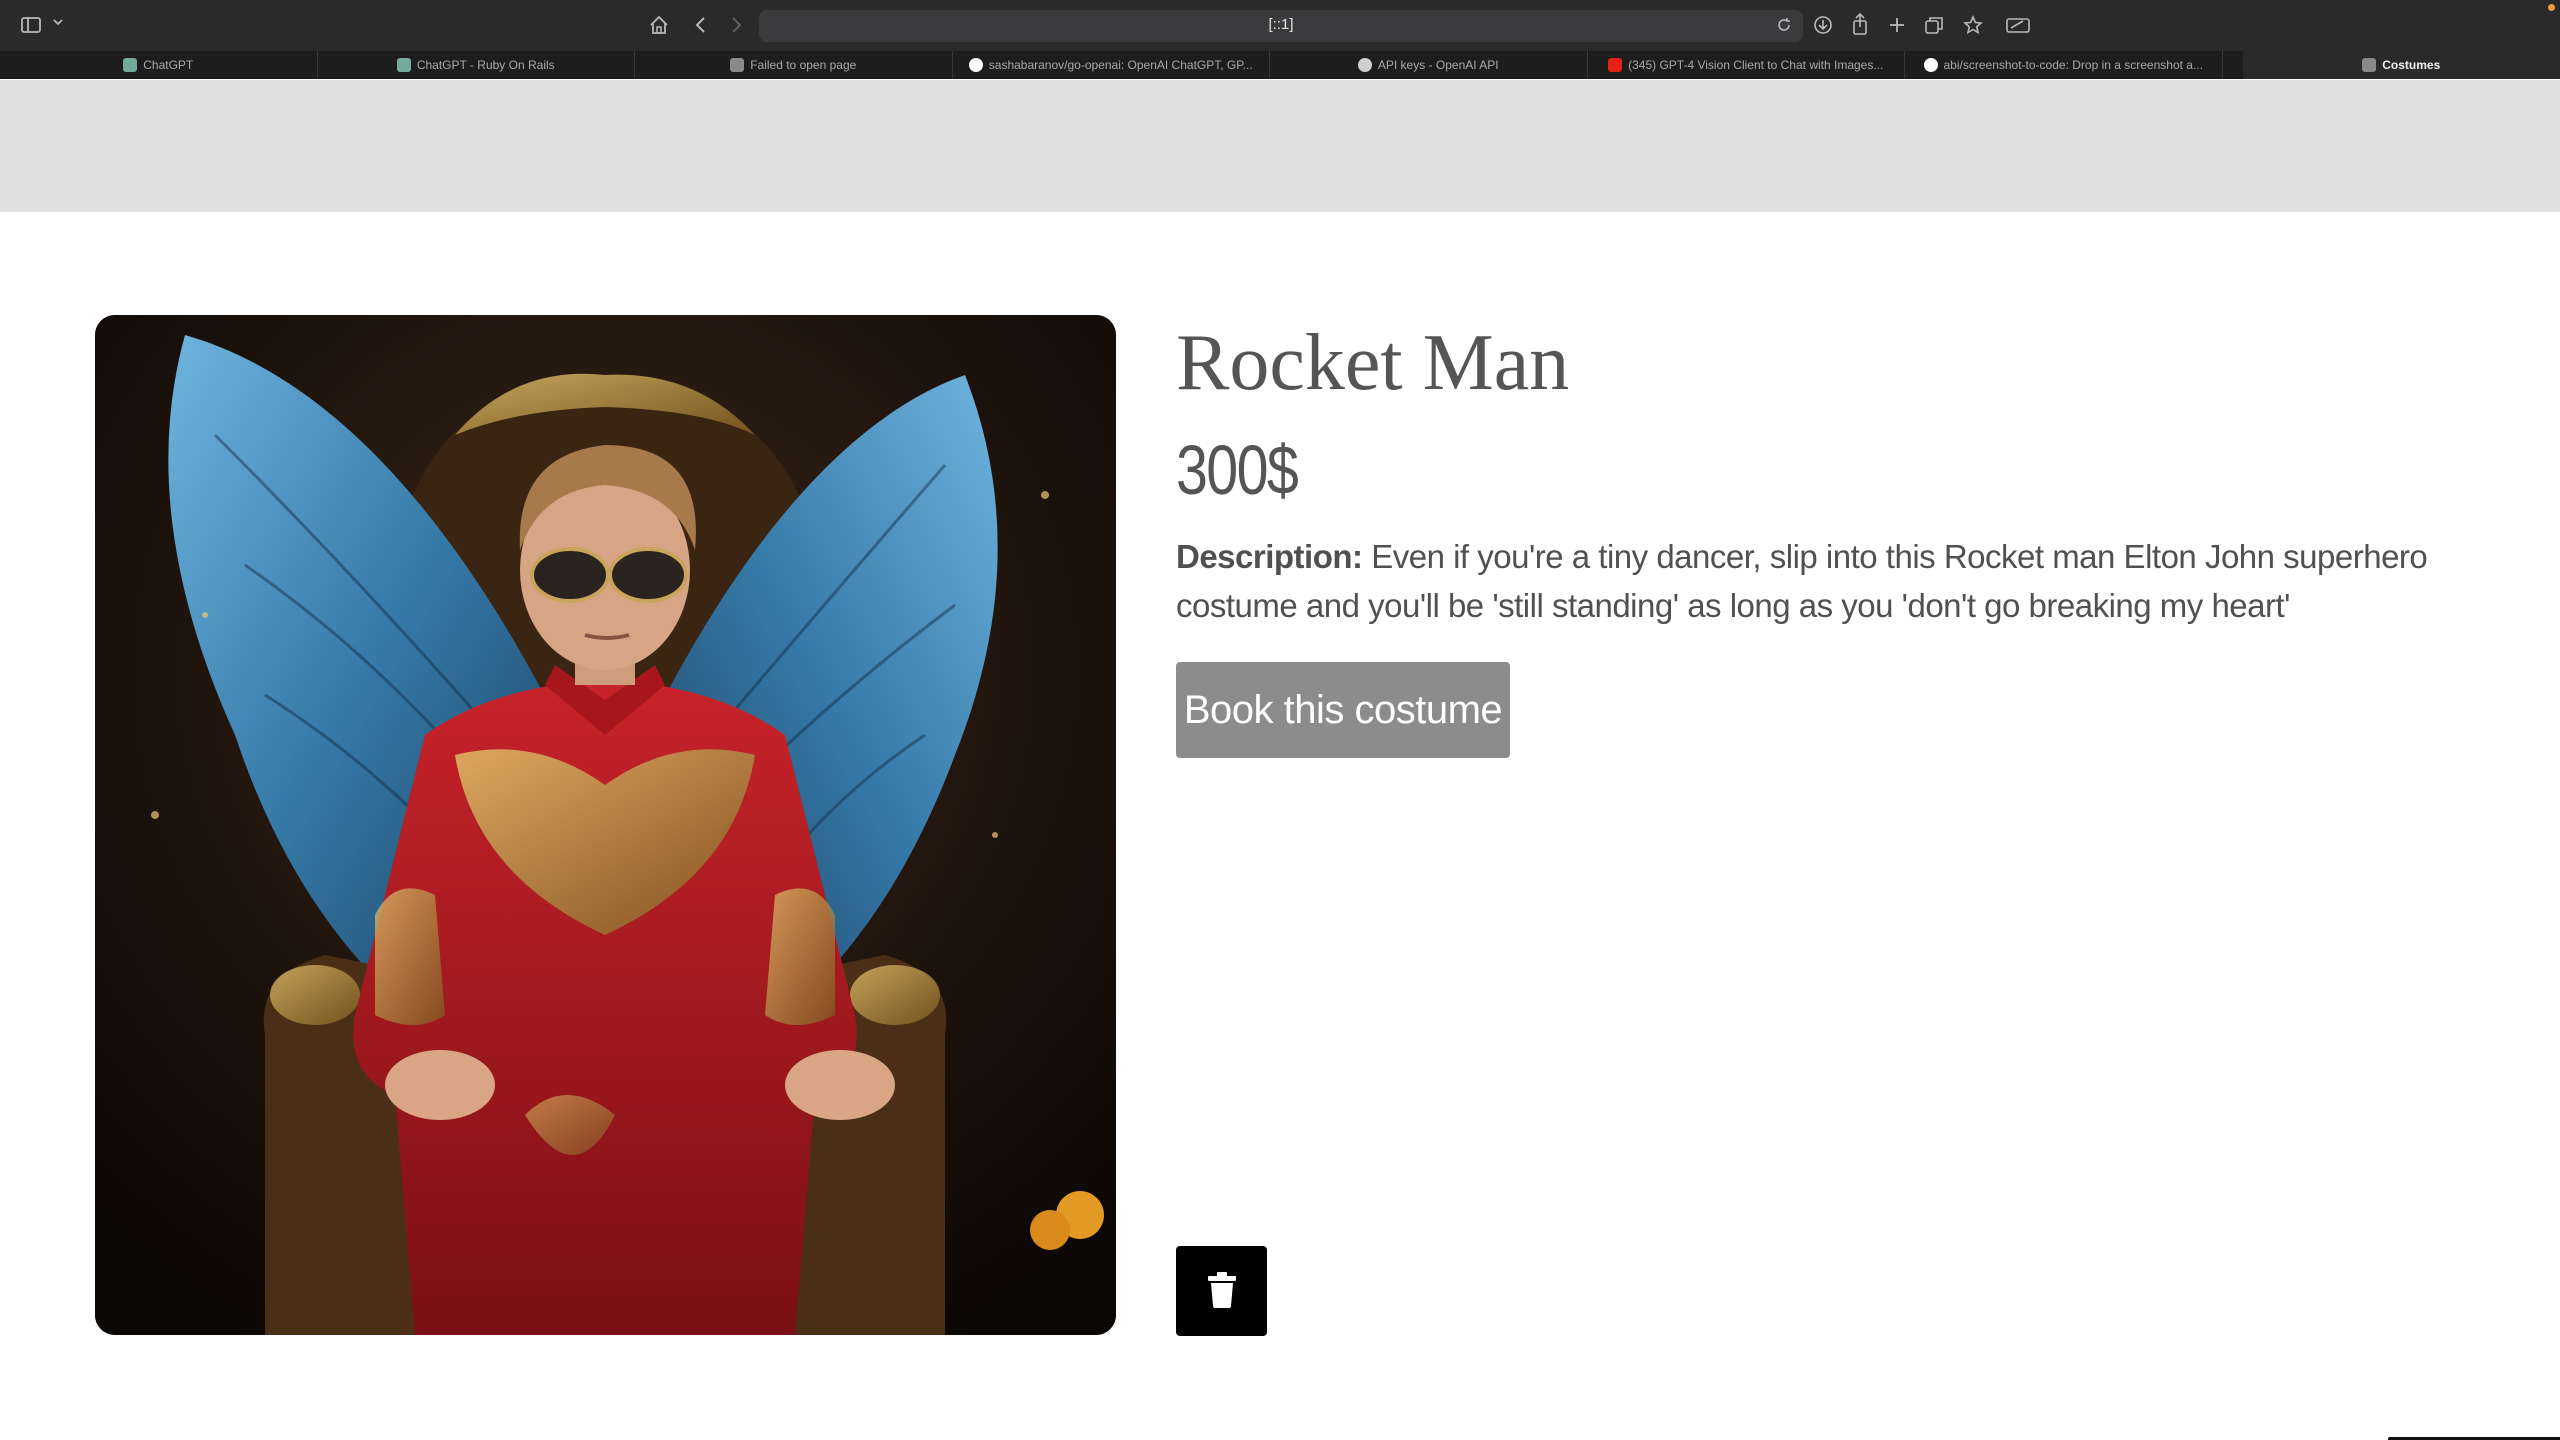 The width and height of the screenshot is (2560, 1440). I want to click on tab-label: Costumes, so click(2411, 65).